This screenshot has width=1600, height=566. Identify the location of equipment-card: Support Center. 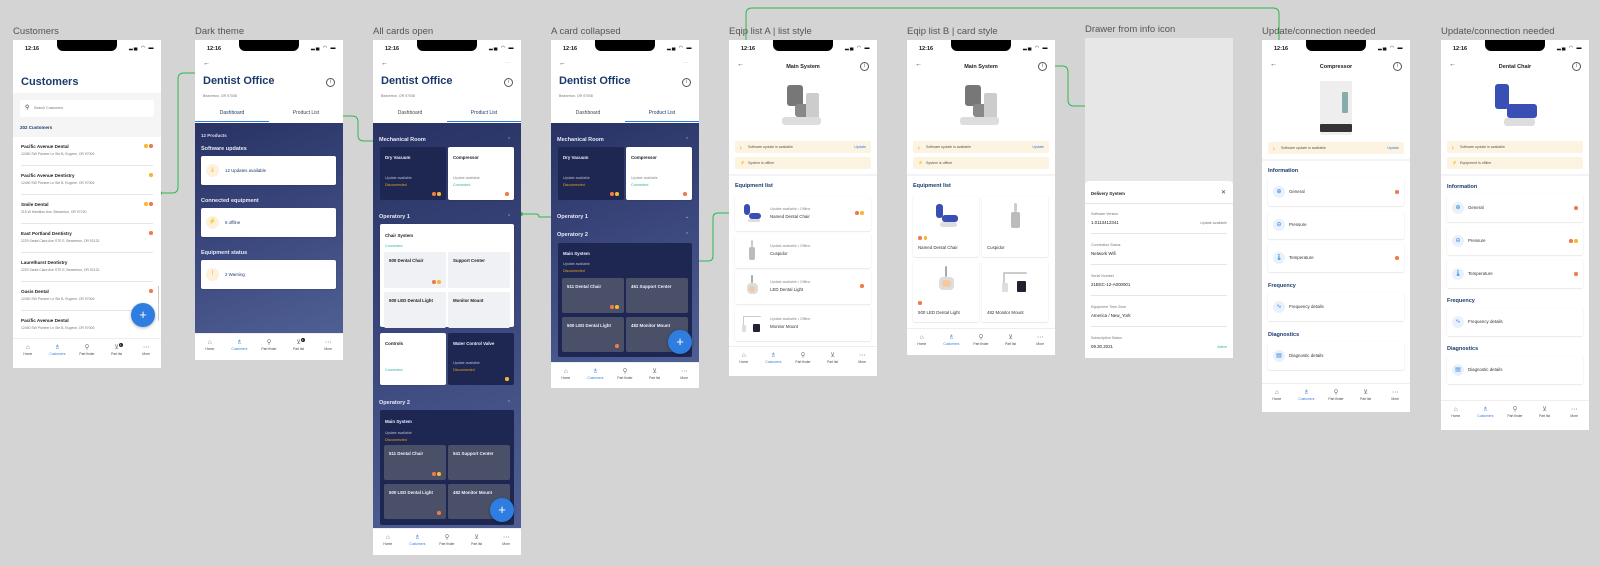
(479, 270).